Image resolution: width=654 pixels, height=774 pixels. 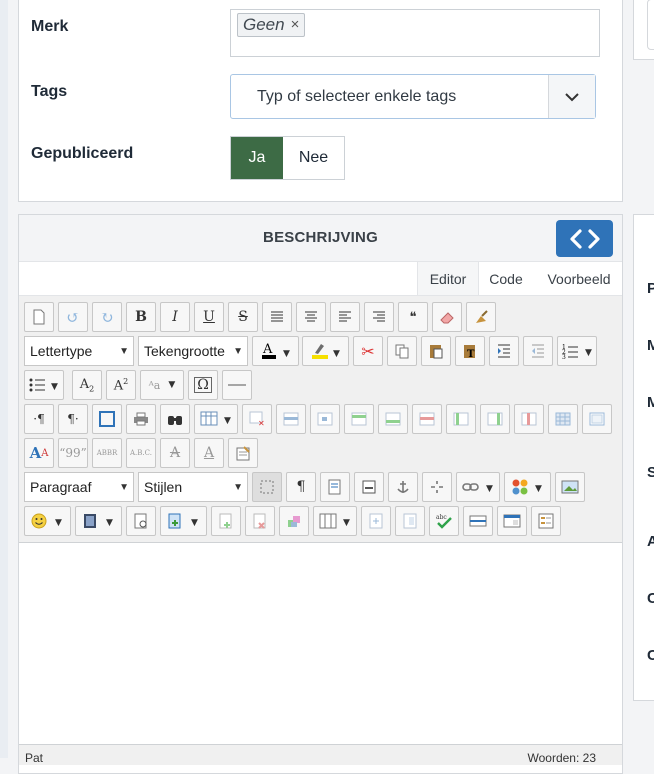 I want to click on text-case-icon: ᴬa ▼, so click(x=162, y=385).